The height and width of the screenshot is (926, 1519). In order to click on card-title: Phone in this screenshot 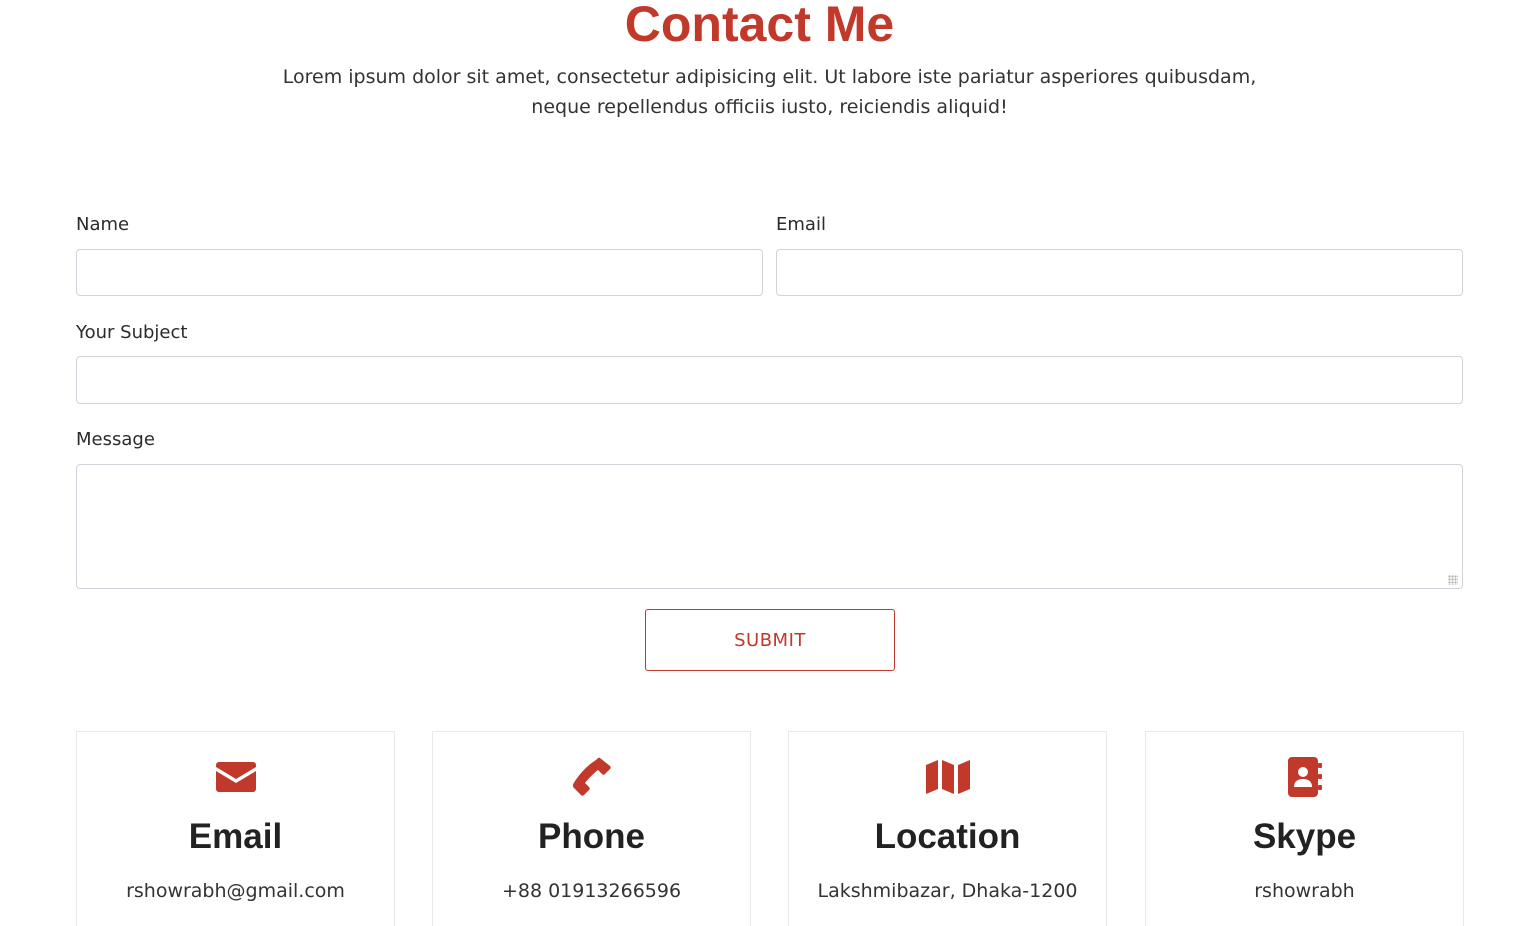, I will do `click(591, 836)`.